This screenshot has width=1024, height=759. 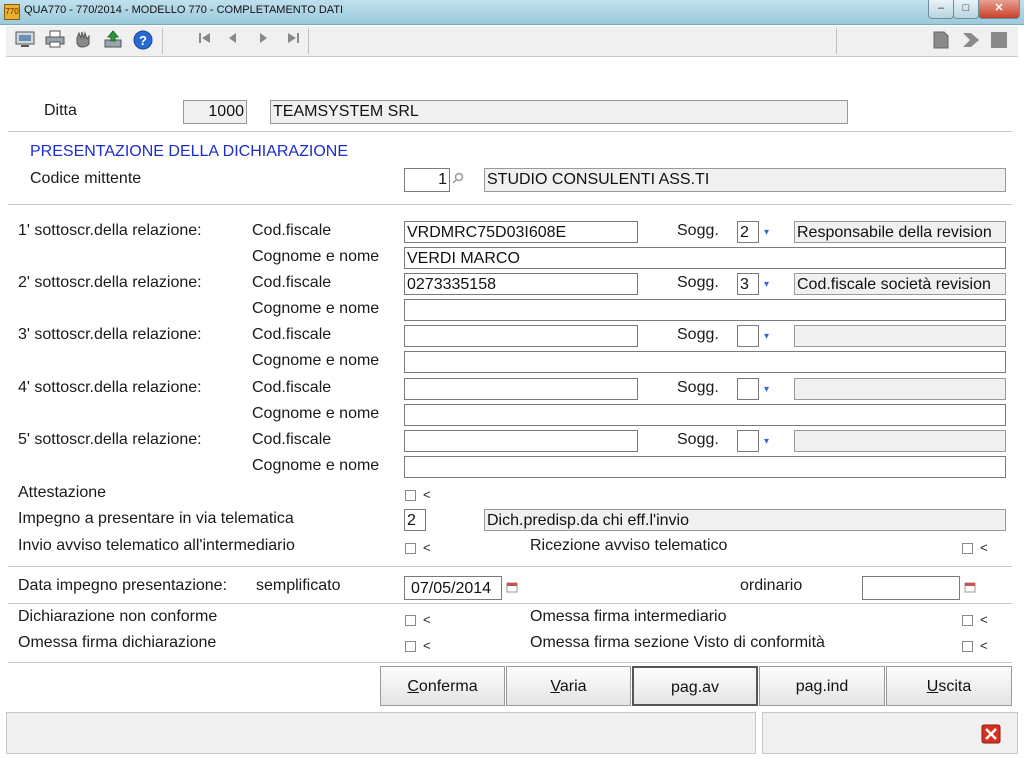 What do you see at coordinates (822, 686) in the screenshot?
I see `pag-ind-button: pag.ind` at bounding box center [822, 686].